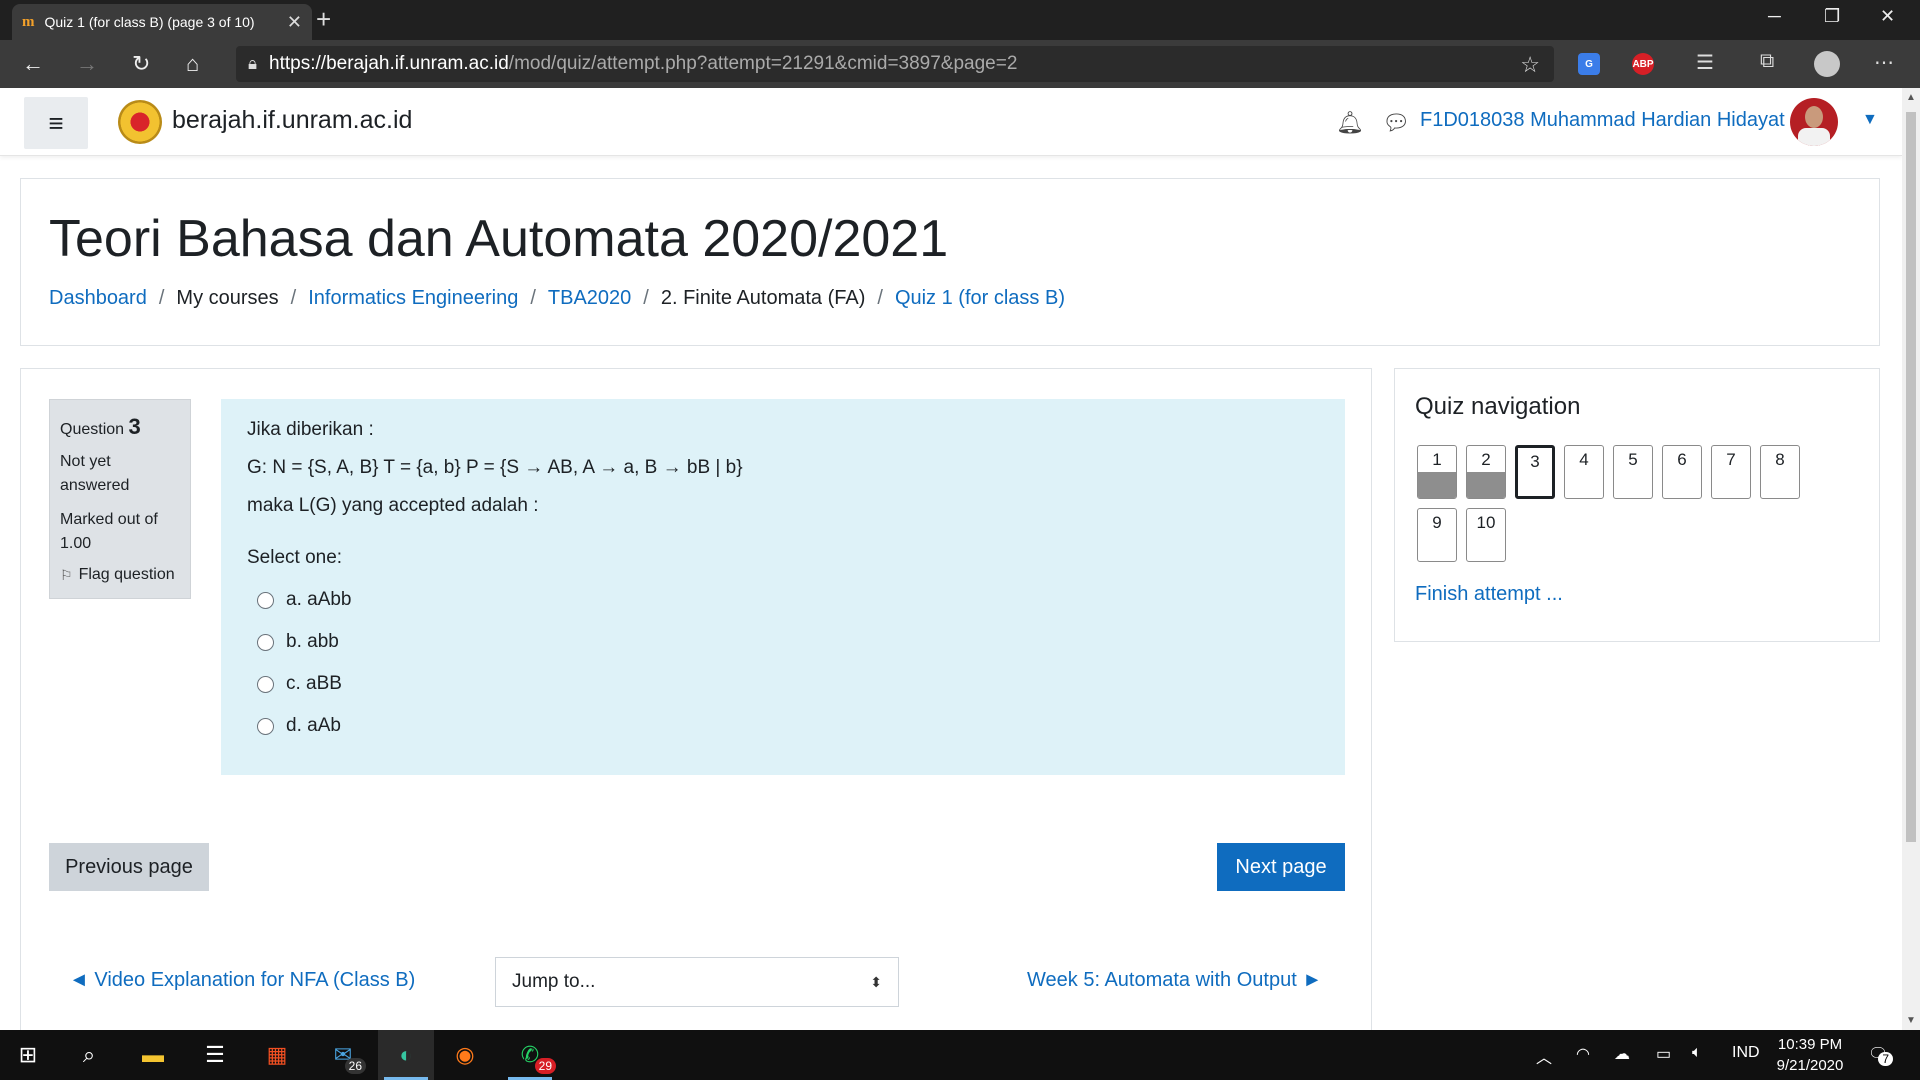 This screenshot has height=1080, width=1920. Describe the element at coordinates (1827, 64) in the screenshot. I see `profile-icon` at that location.